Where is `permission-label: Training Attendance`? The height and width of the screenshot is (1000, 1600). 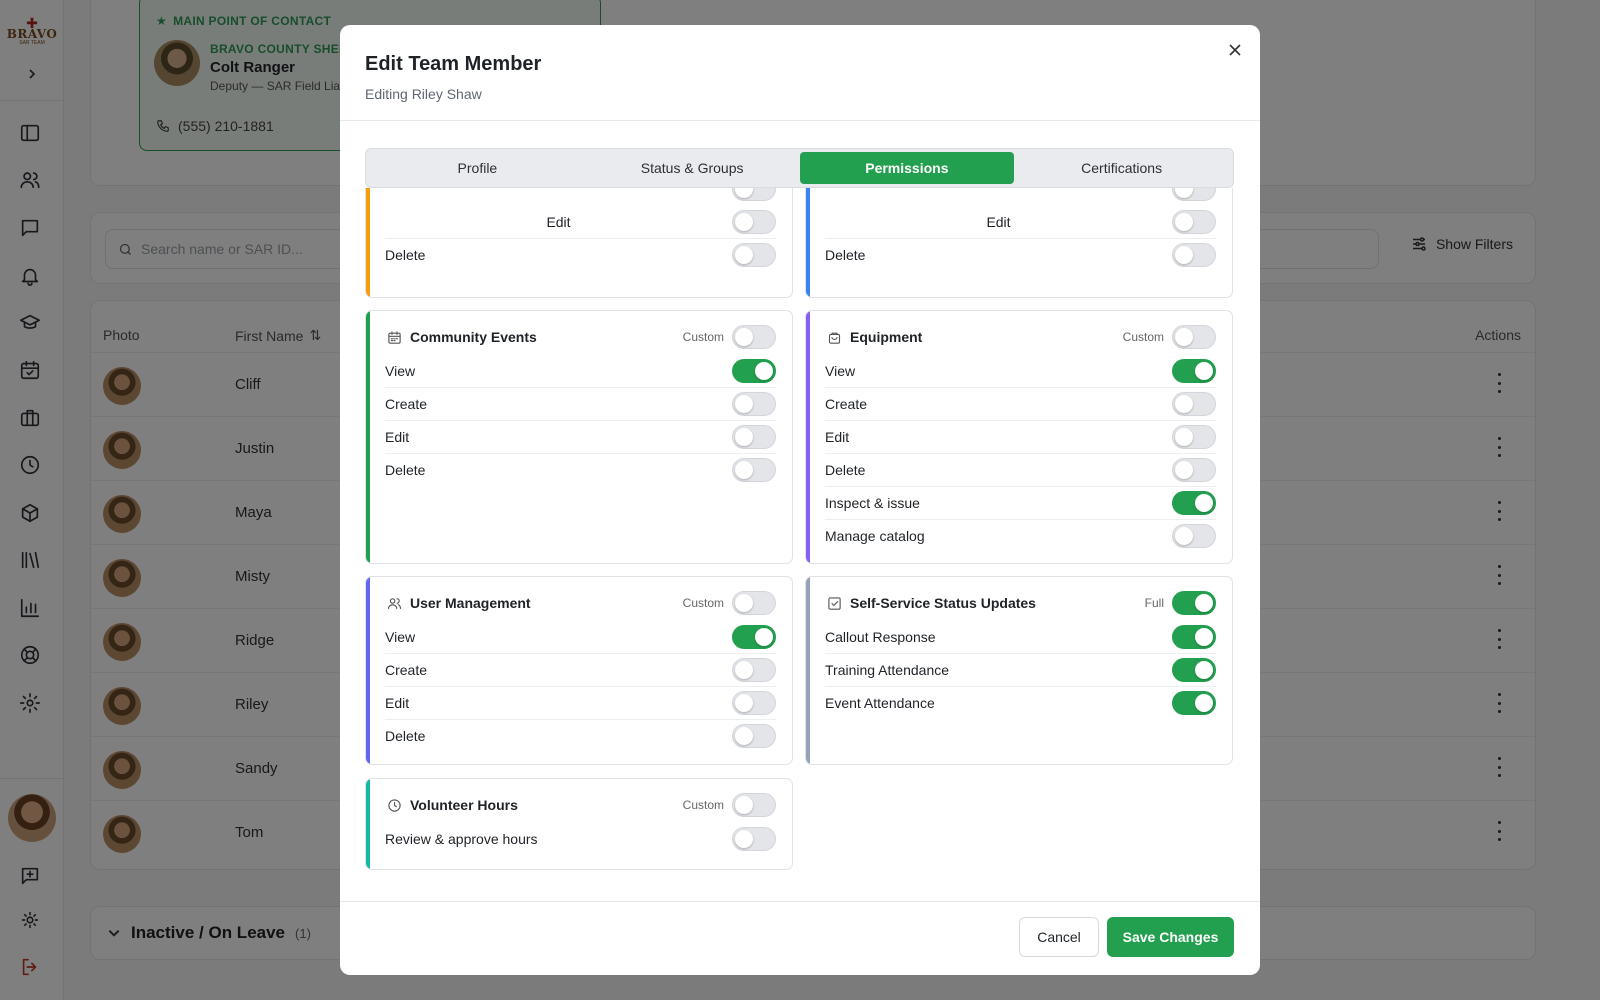
permission-label: Training Attendance is located at coordinates (887, 669).